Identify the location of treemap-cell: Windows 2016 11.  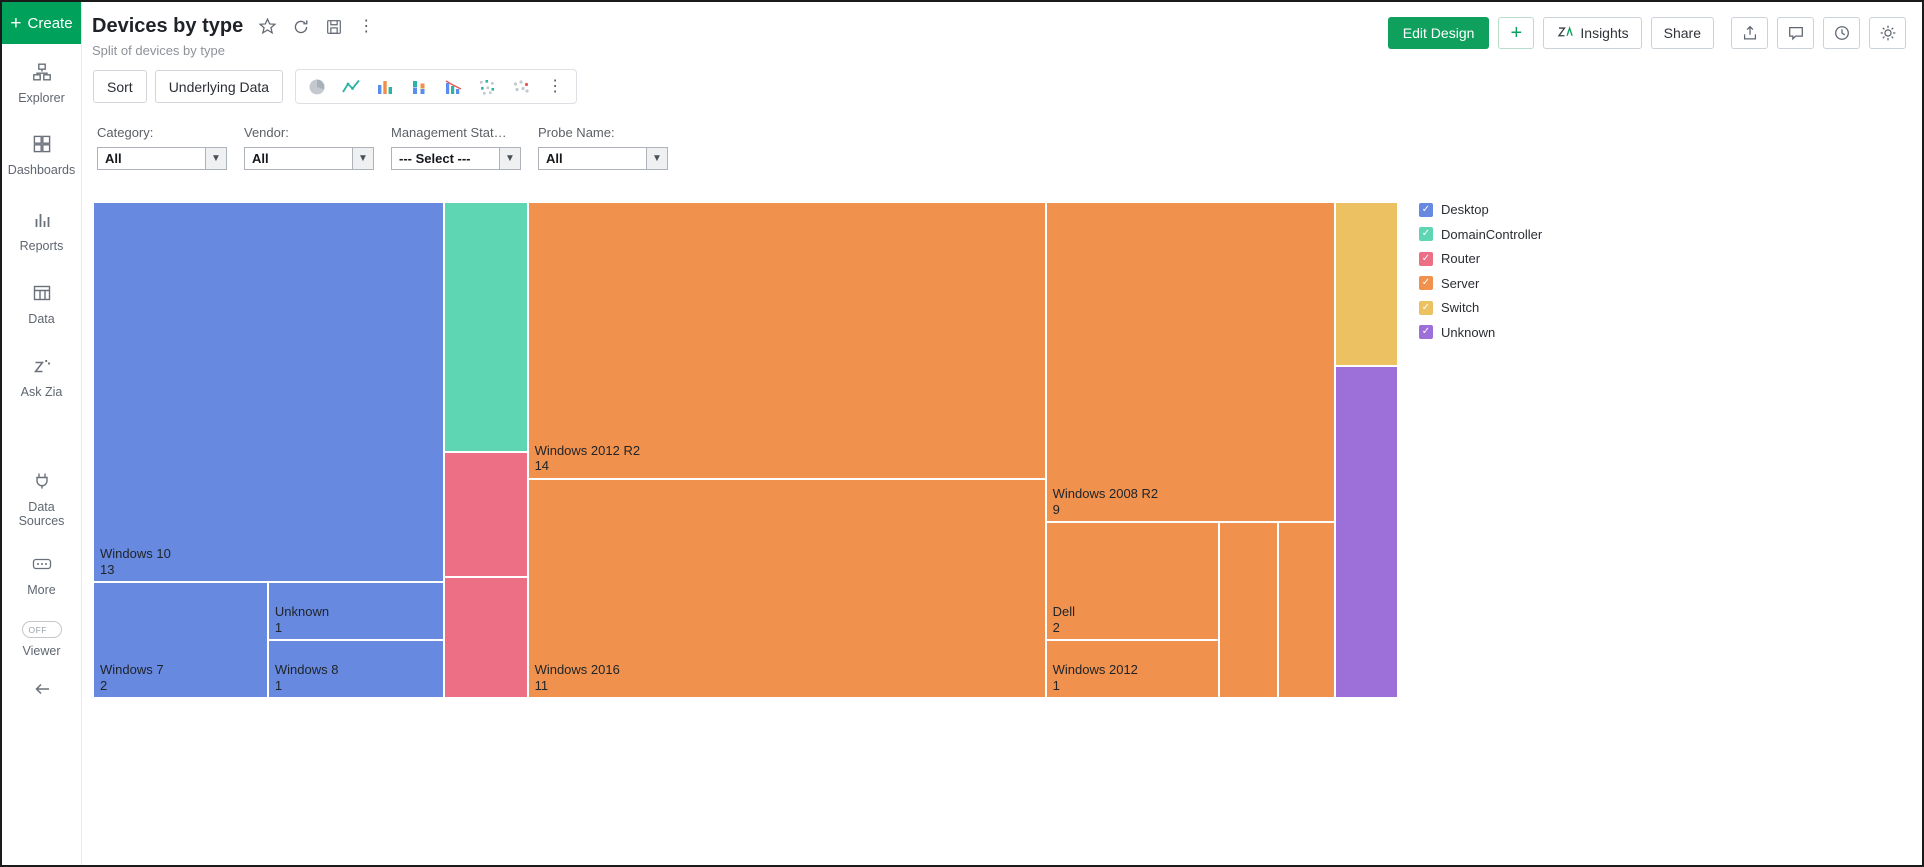
(786, 588).